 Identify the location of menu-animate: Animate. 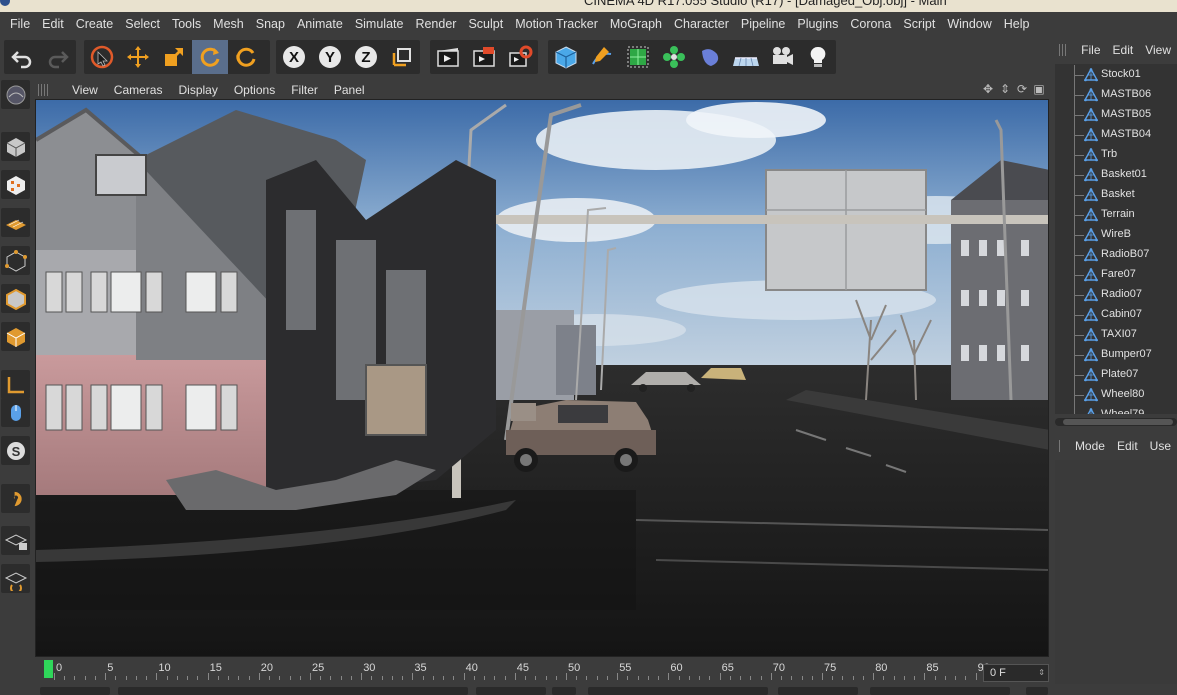
(320, 24).